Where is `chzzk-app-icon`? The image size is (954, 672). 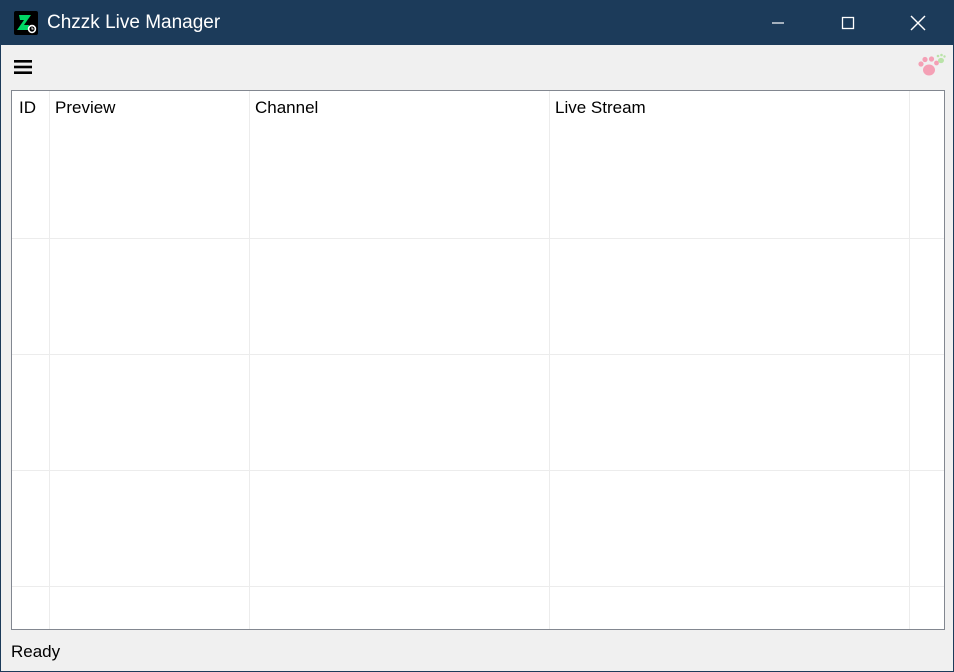
chzzk-app-icon is located at coordinates (26, 23).